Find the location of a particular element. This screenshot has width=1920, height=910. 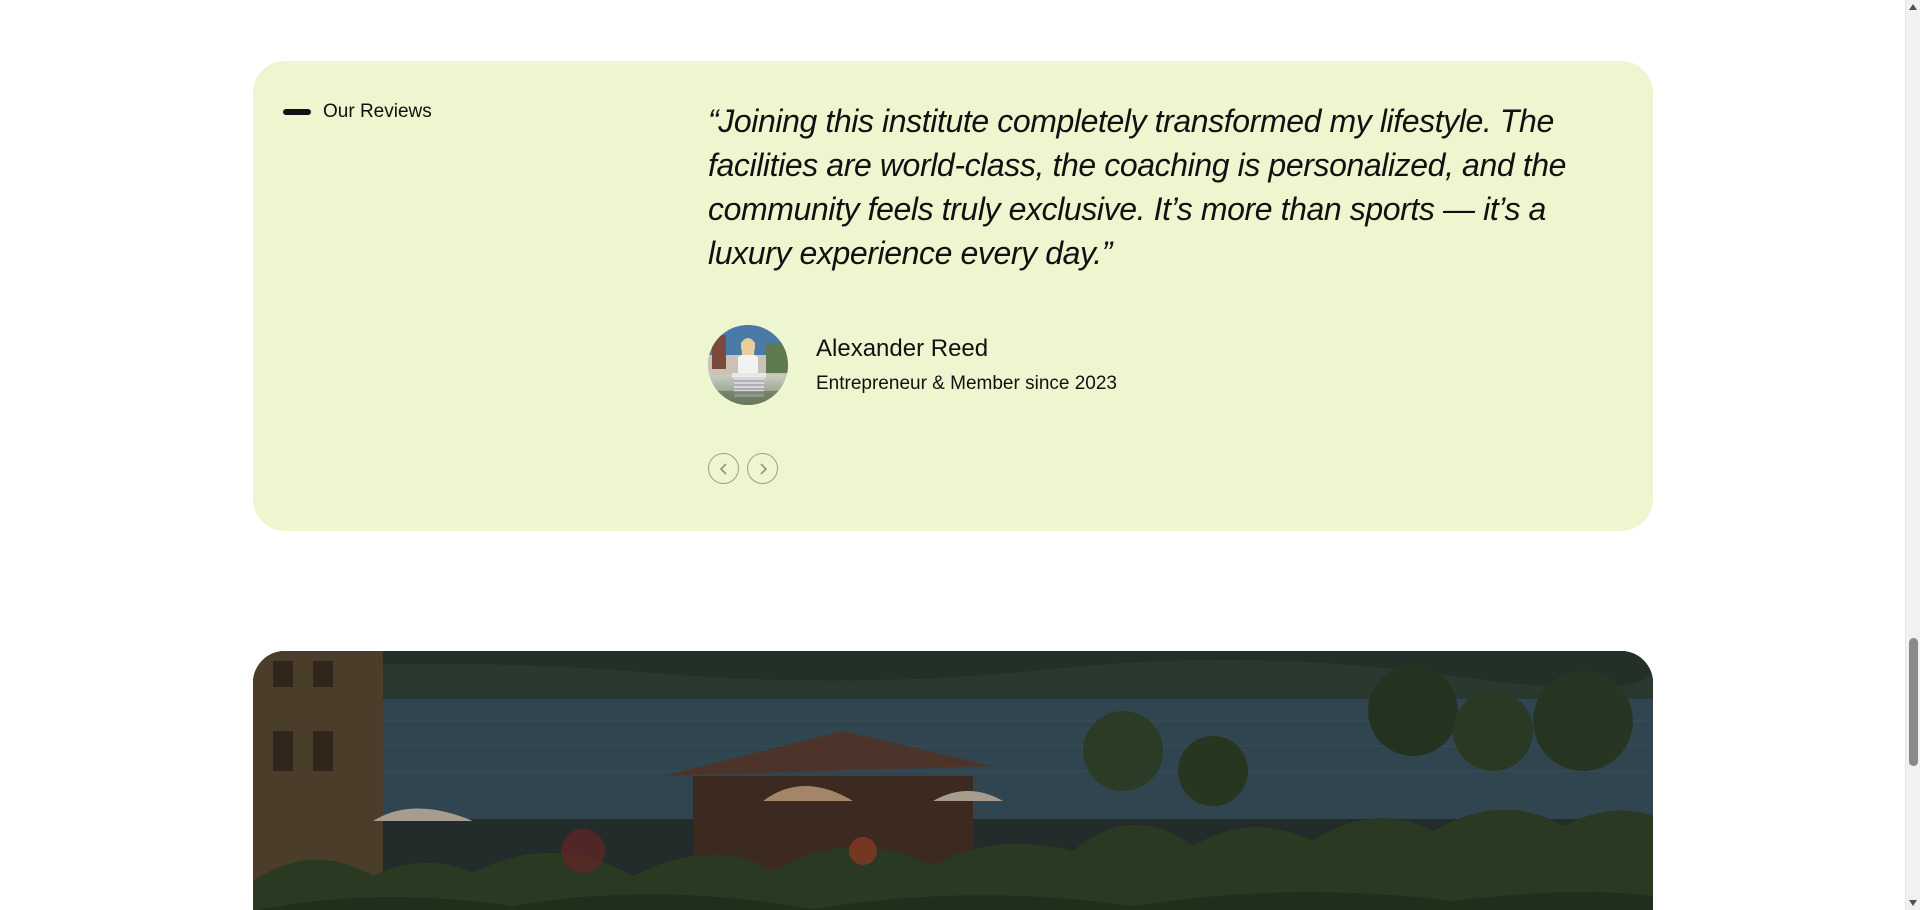

label-dash-icon is located at coordinates (297, 112).